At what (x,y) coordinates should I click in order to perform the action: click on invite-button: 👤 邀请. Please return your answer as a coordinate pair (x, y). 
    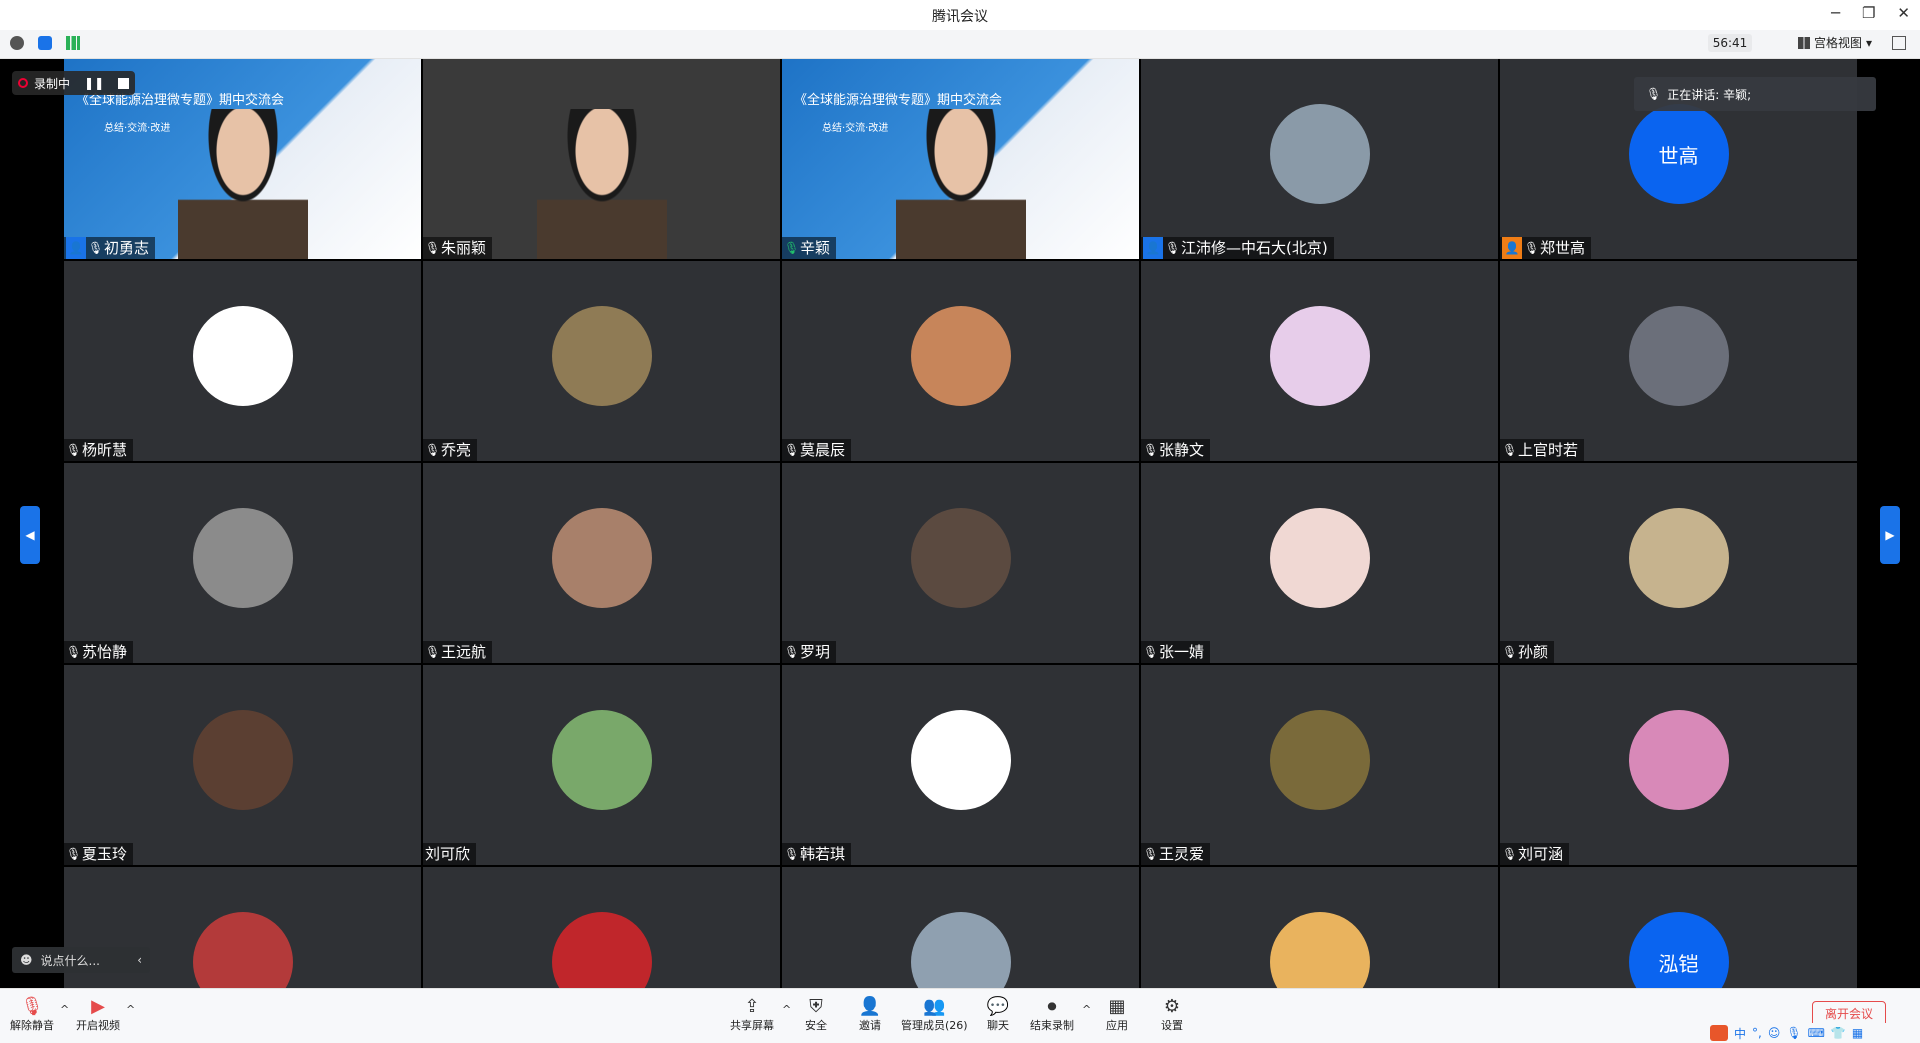
    Looking at the image, I should click on (870, 1014).